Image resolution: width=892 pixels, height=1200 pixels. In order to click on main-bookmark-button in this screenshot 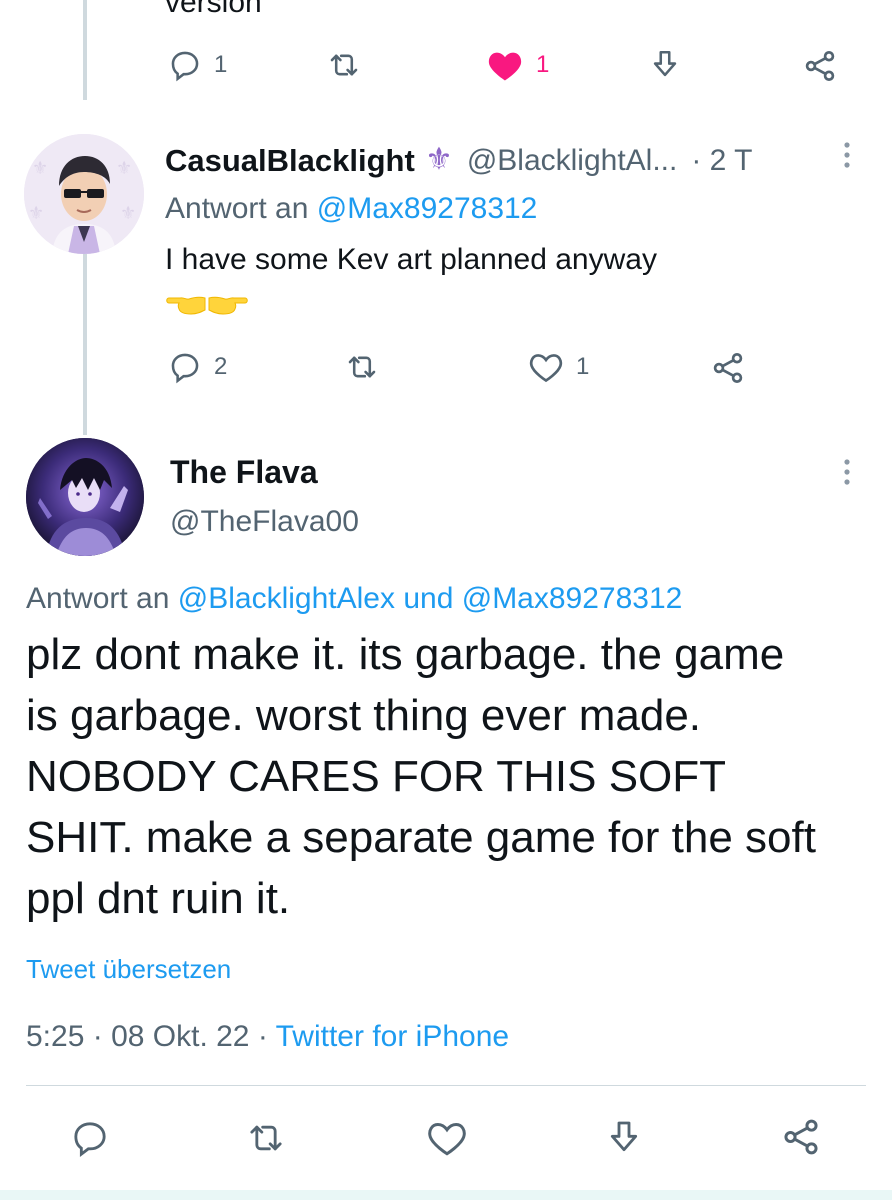, I will do `click(624, 1138)`.